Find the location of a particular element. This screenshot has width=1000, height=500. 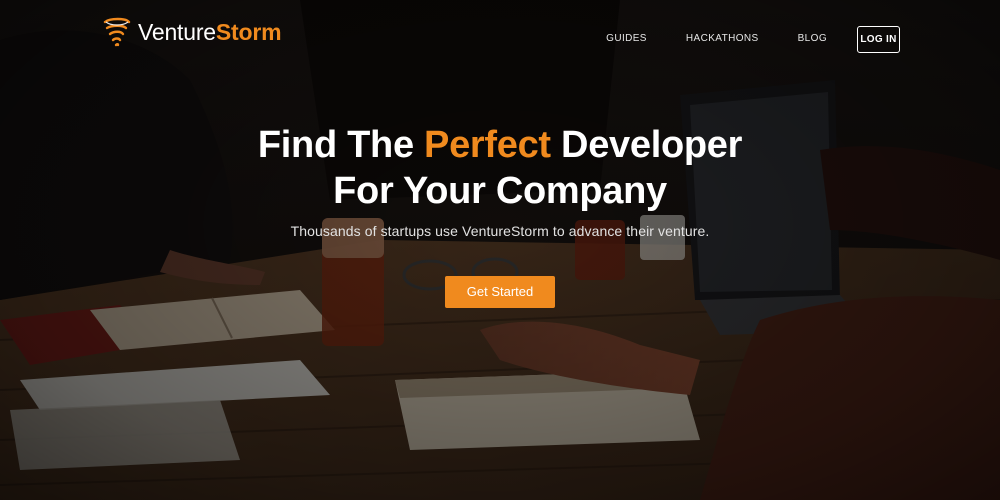

get-started-button: Get Started is located at coordinates (500, 292).